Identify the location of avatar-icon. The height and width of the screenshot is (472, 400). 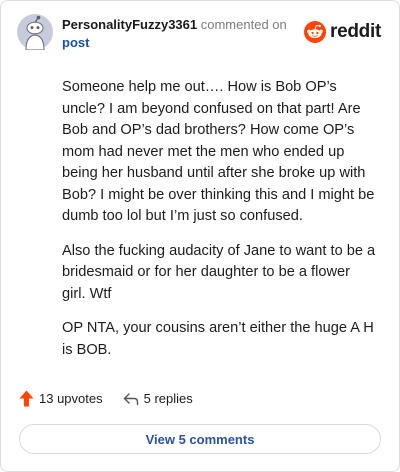
(35, 32).